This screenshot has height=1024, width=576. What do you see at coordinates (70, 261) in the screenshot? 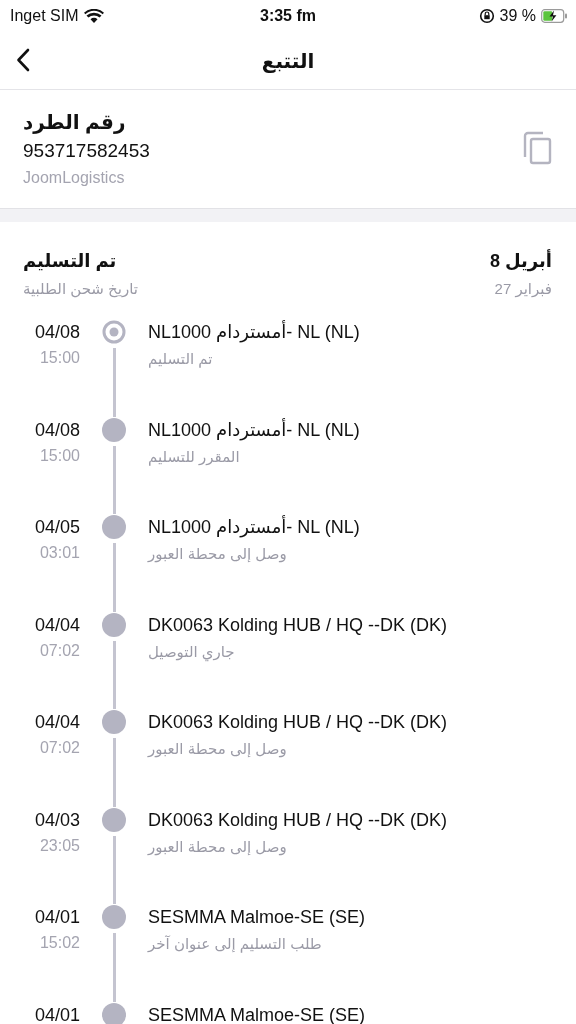
I see `delivery-status: تم التسليم` at bounding box center [70, 261].